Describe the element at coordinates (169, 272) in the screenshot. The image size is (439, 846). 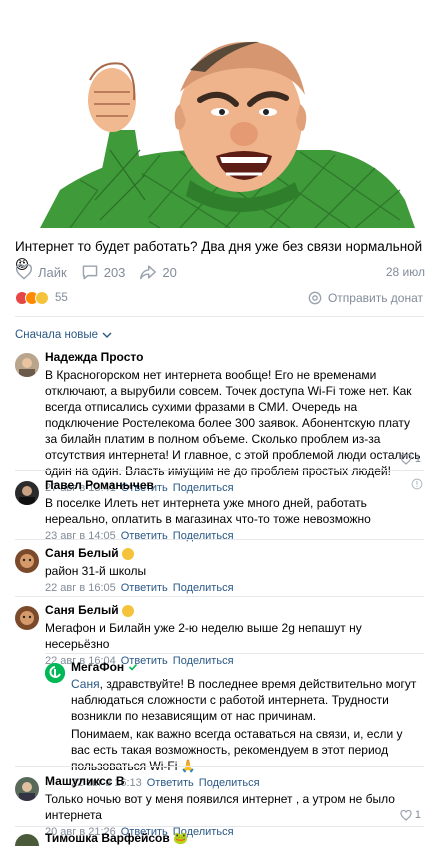
I see `shares-count: 20` at that location.